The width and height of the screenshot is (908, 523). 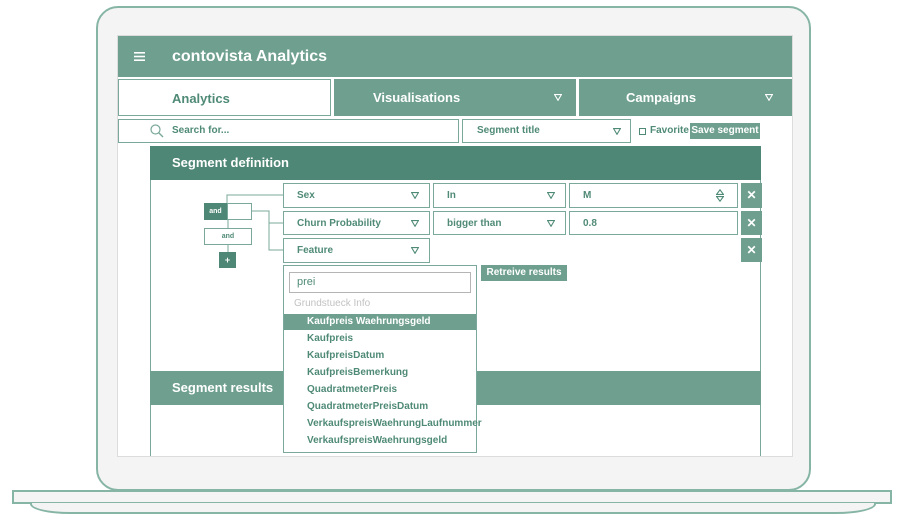 What do you see at coordinates (452, 497) in the screenshot?
I see `laptop-base` at bounding box center [452, 497].